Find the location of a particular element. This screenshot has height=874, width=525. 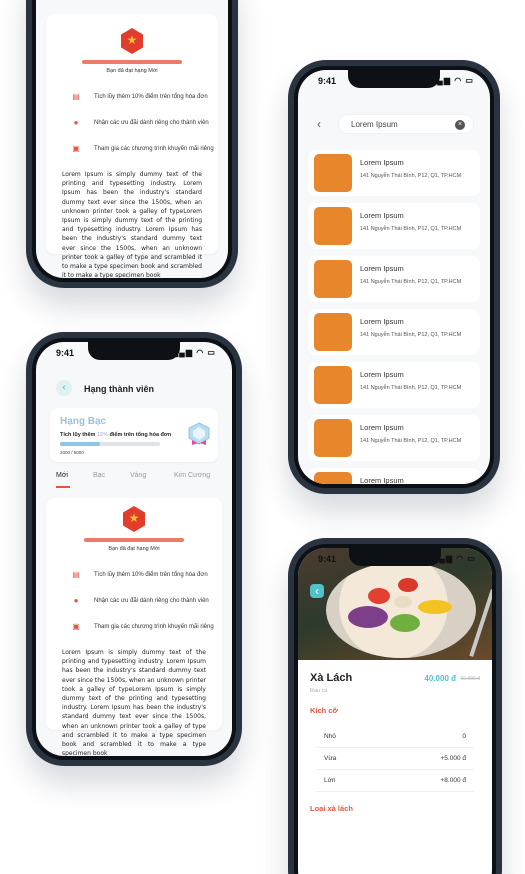

tier-progress-fill is located at coordinates (80, 444).